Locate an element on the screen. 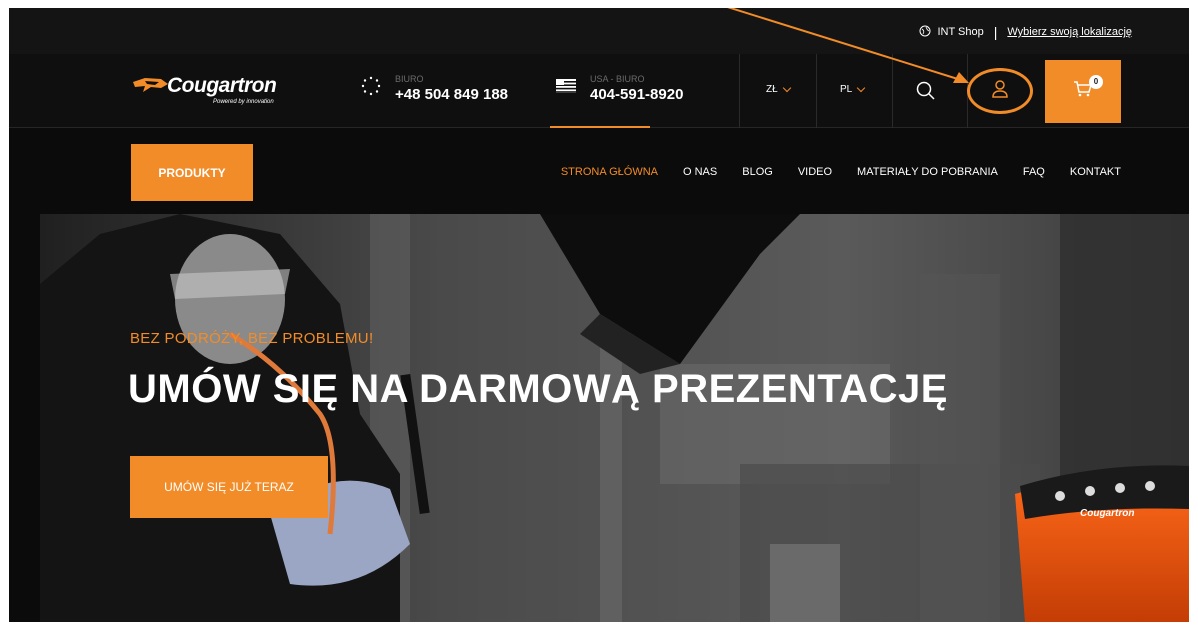  machine-brand-label: Cougartron is located at coordinates (1107, 513).